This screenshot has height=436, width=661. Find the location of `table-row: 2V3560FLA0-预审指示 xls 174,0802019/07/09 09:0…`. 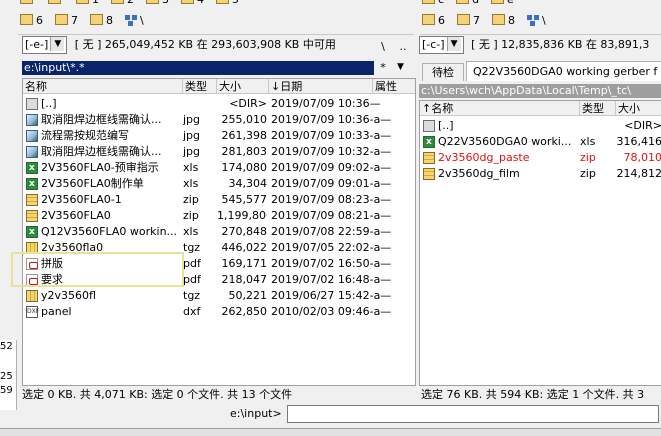

table-row: 2V3560FLA0-预审指示 xls 174,0802019/07/09 09:0… is located at coordinates (219, 168).